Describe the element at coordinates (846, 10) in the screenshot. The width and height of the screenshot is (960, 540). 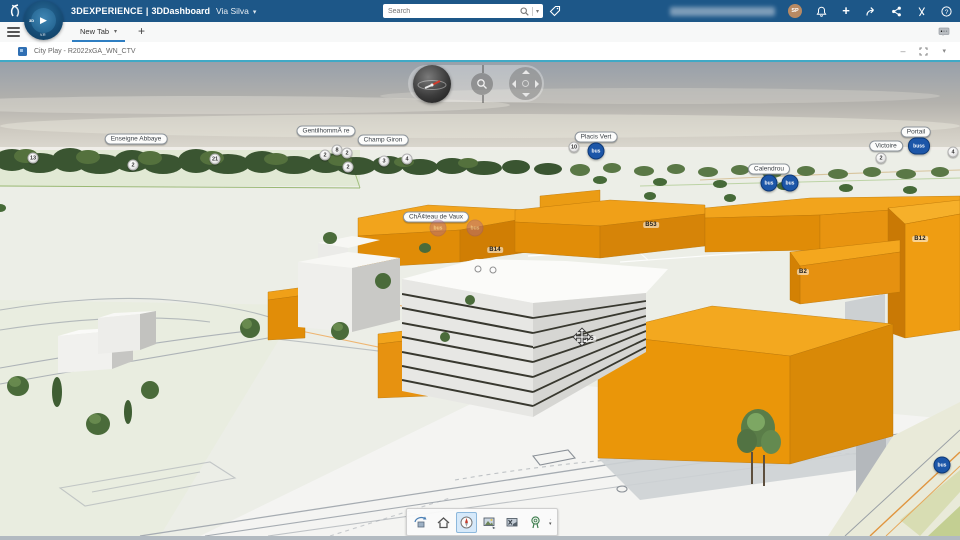
I see `add-content-icon: +` at that location.